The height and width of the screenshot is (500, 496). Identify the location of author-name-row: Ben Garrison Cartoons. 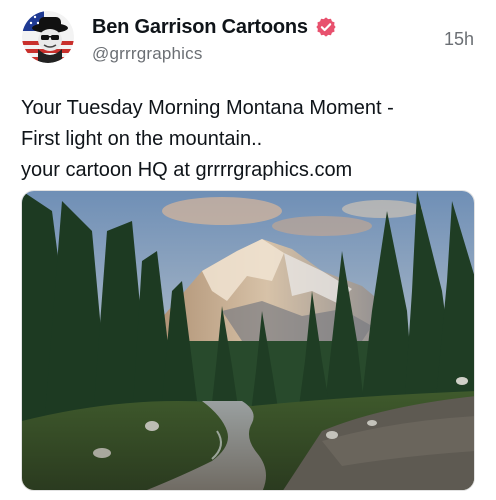
(286, 27).